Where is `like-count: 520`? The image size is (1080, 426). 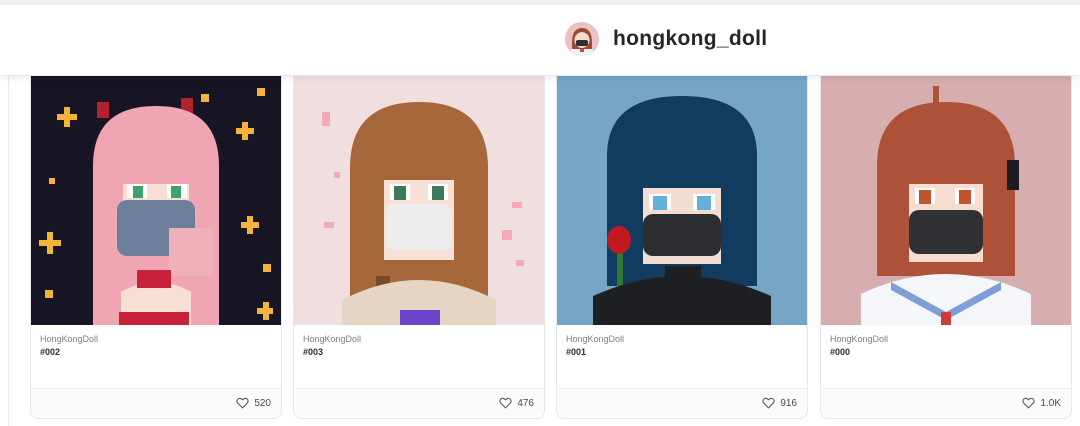 like-count: 520 is located at coordinates (262, 403).